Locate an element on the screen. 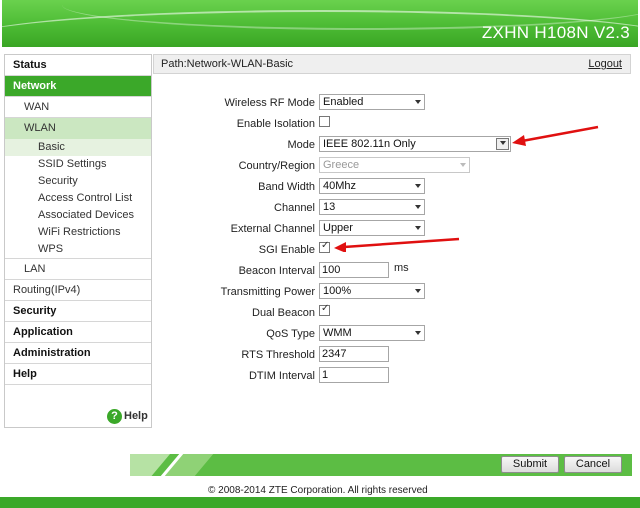 This screenshot has width=640, height=508. submit-button: Submit is located at coordinates (530, 464).